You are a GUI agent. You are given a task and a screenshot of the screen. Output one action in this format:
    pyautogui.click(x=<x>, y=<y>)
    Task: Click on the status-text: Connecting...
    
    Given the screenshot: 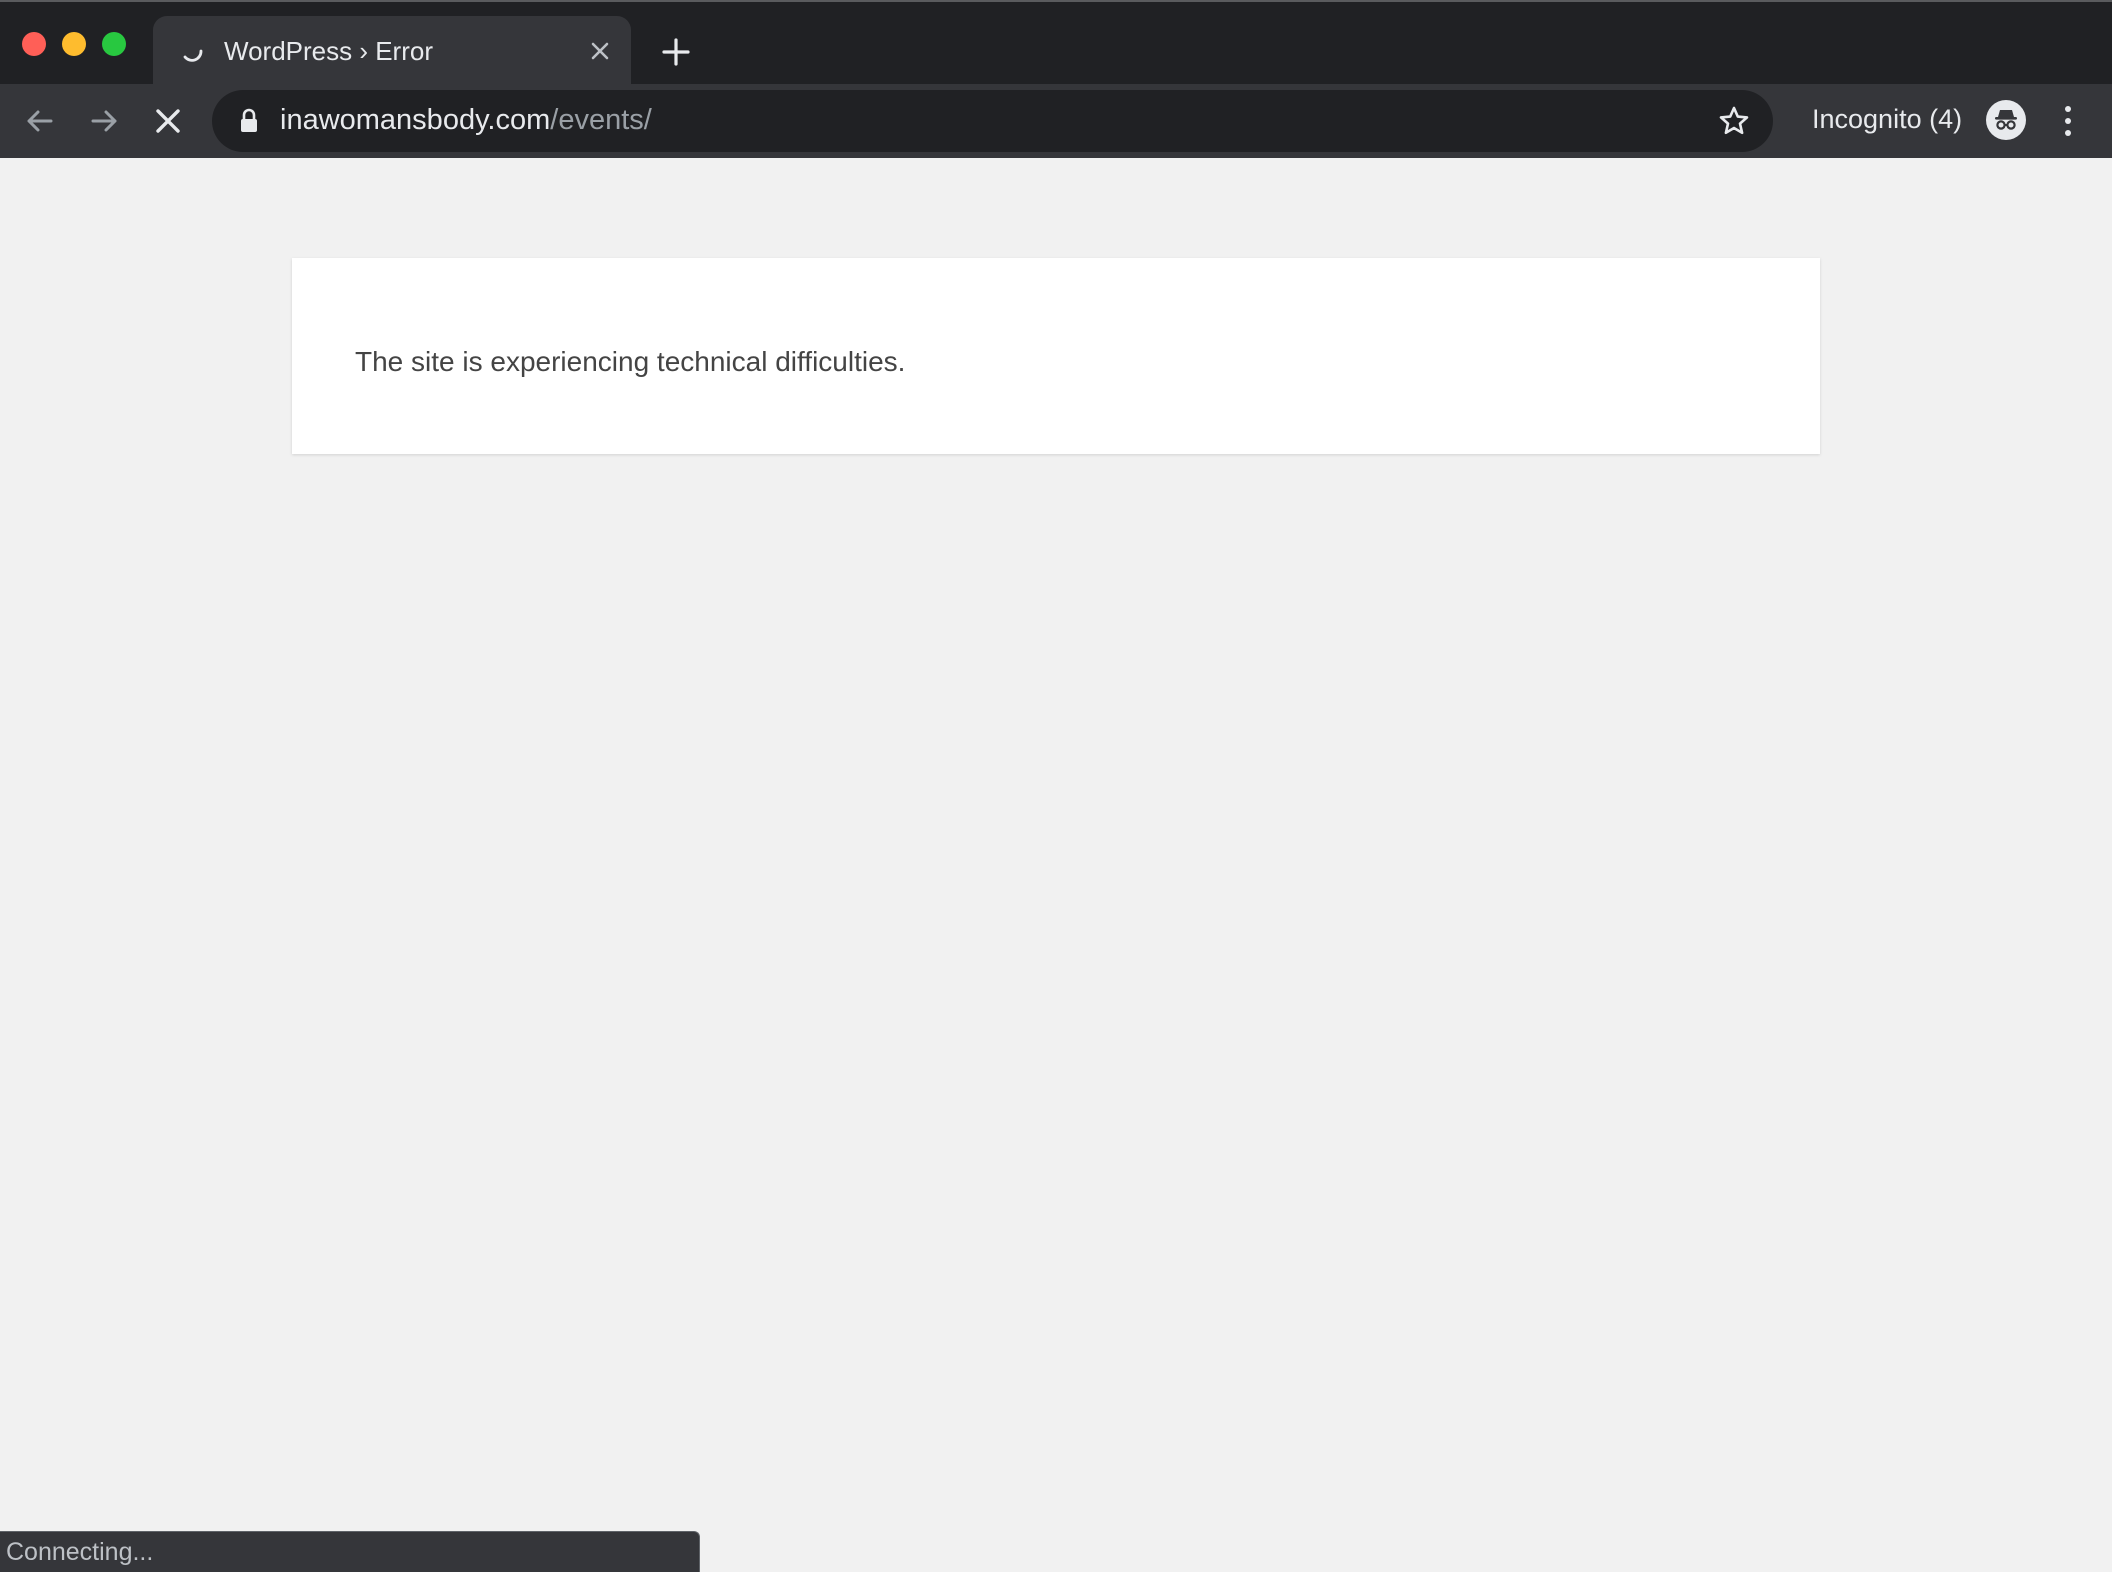 What is the action you would take?
    pyautogui.click(x=80, y=1552)
    